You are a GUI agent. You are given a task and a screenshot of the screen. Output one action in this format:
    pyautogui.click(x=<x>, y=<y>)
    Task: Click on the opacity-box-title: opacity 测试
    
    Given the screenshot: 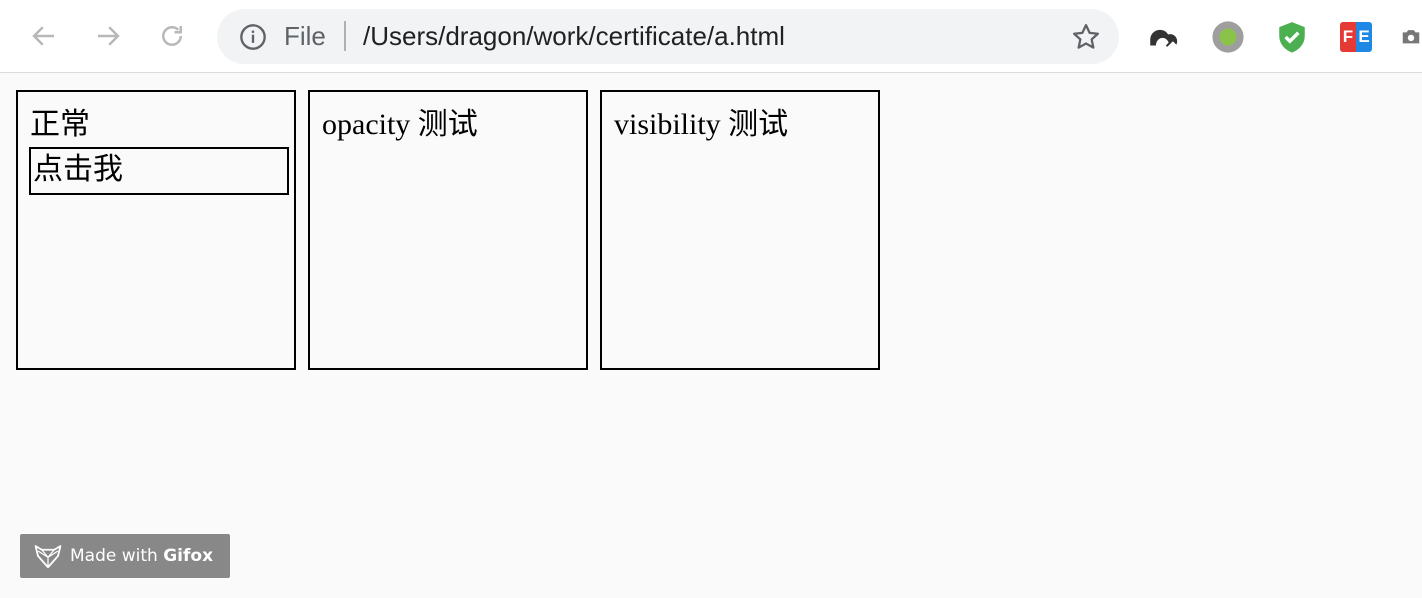 What is the action you would take?
    pyautogui.click(x=400, y=124)
    